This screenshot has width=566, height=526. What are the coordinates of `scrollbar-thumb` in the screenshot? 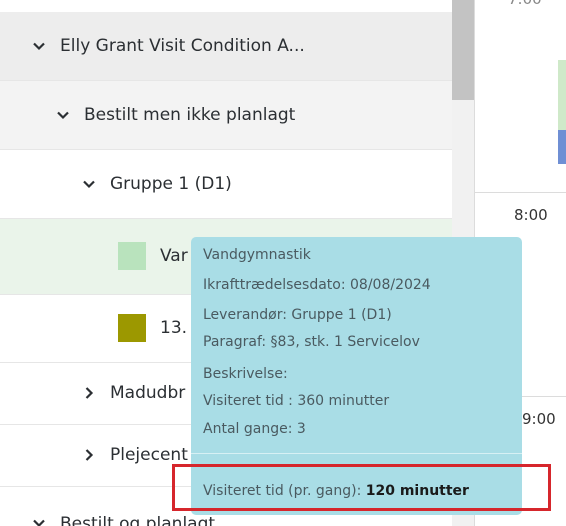 It's located at (463, 50).